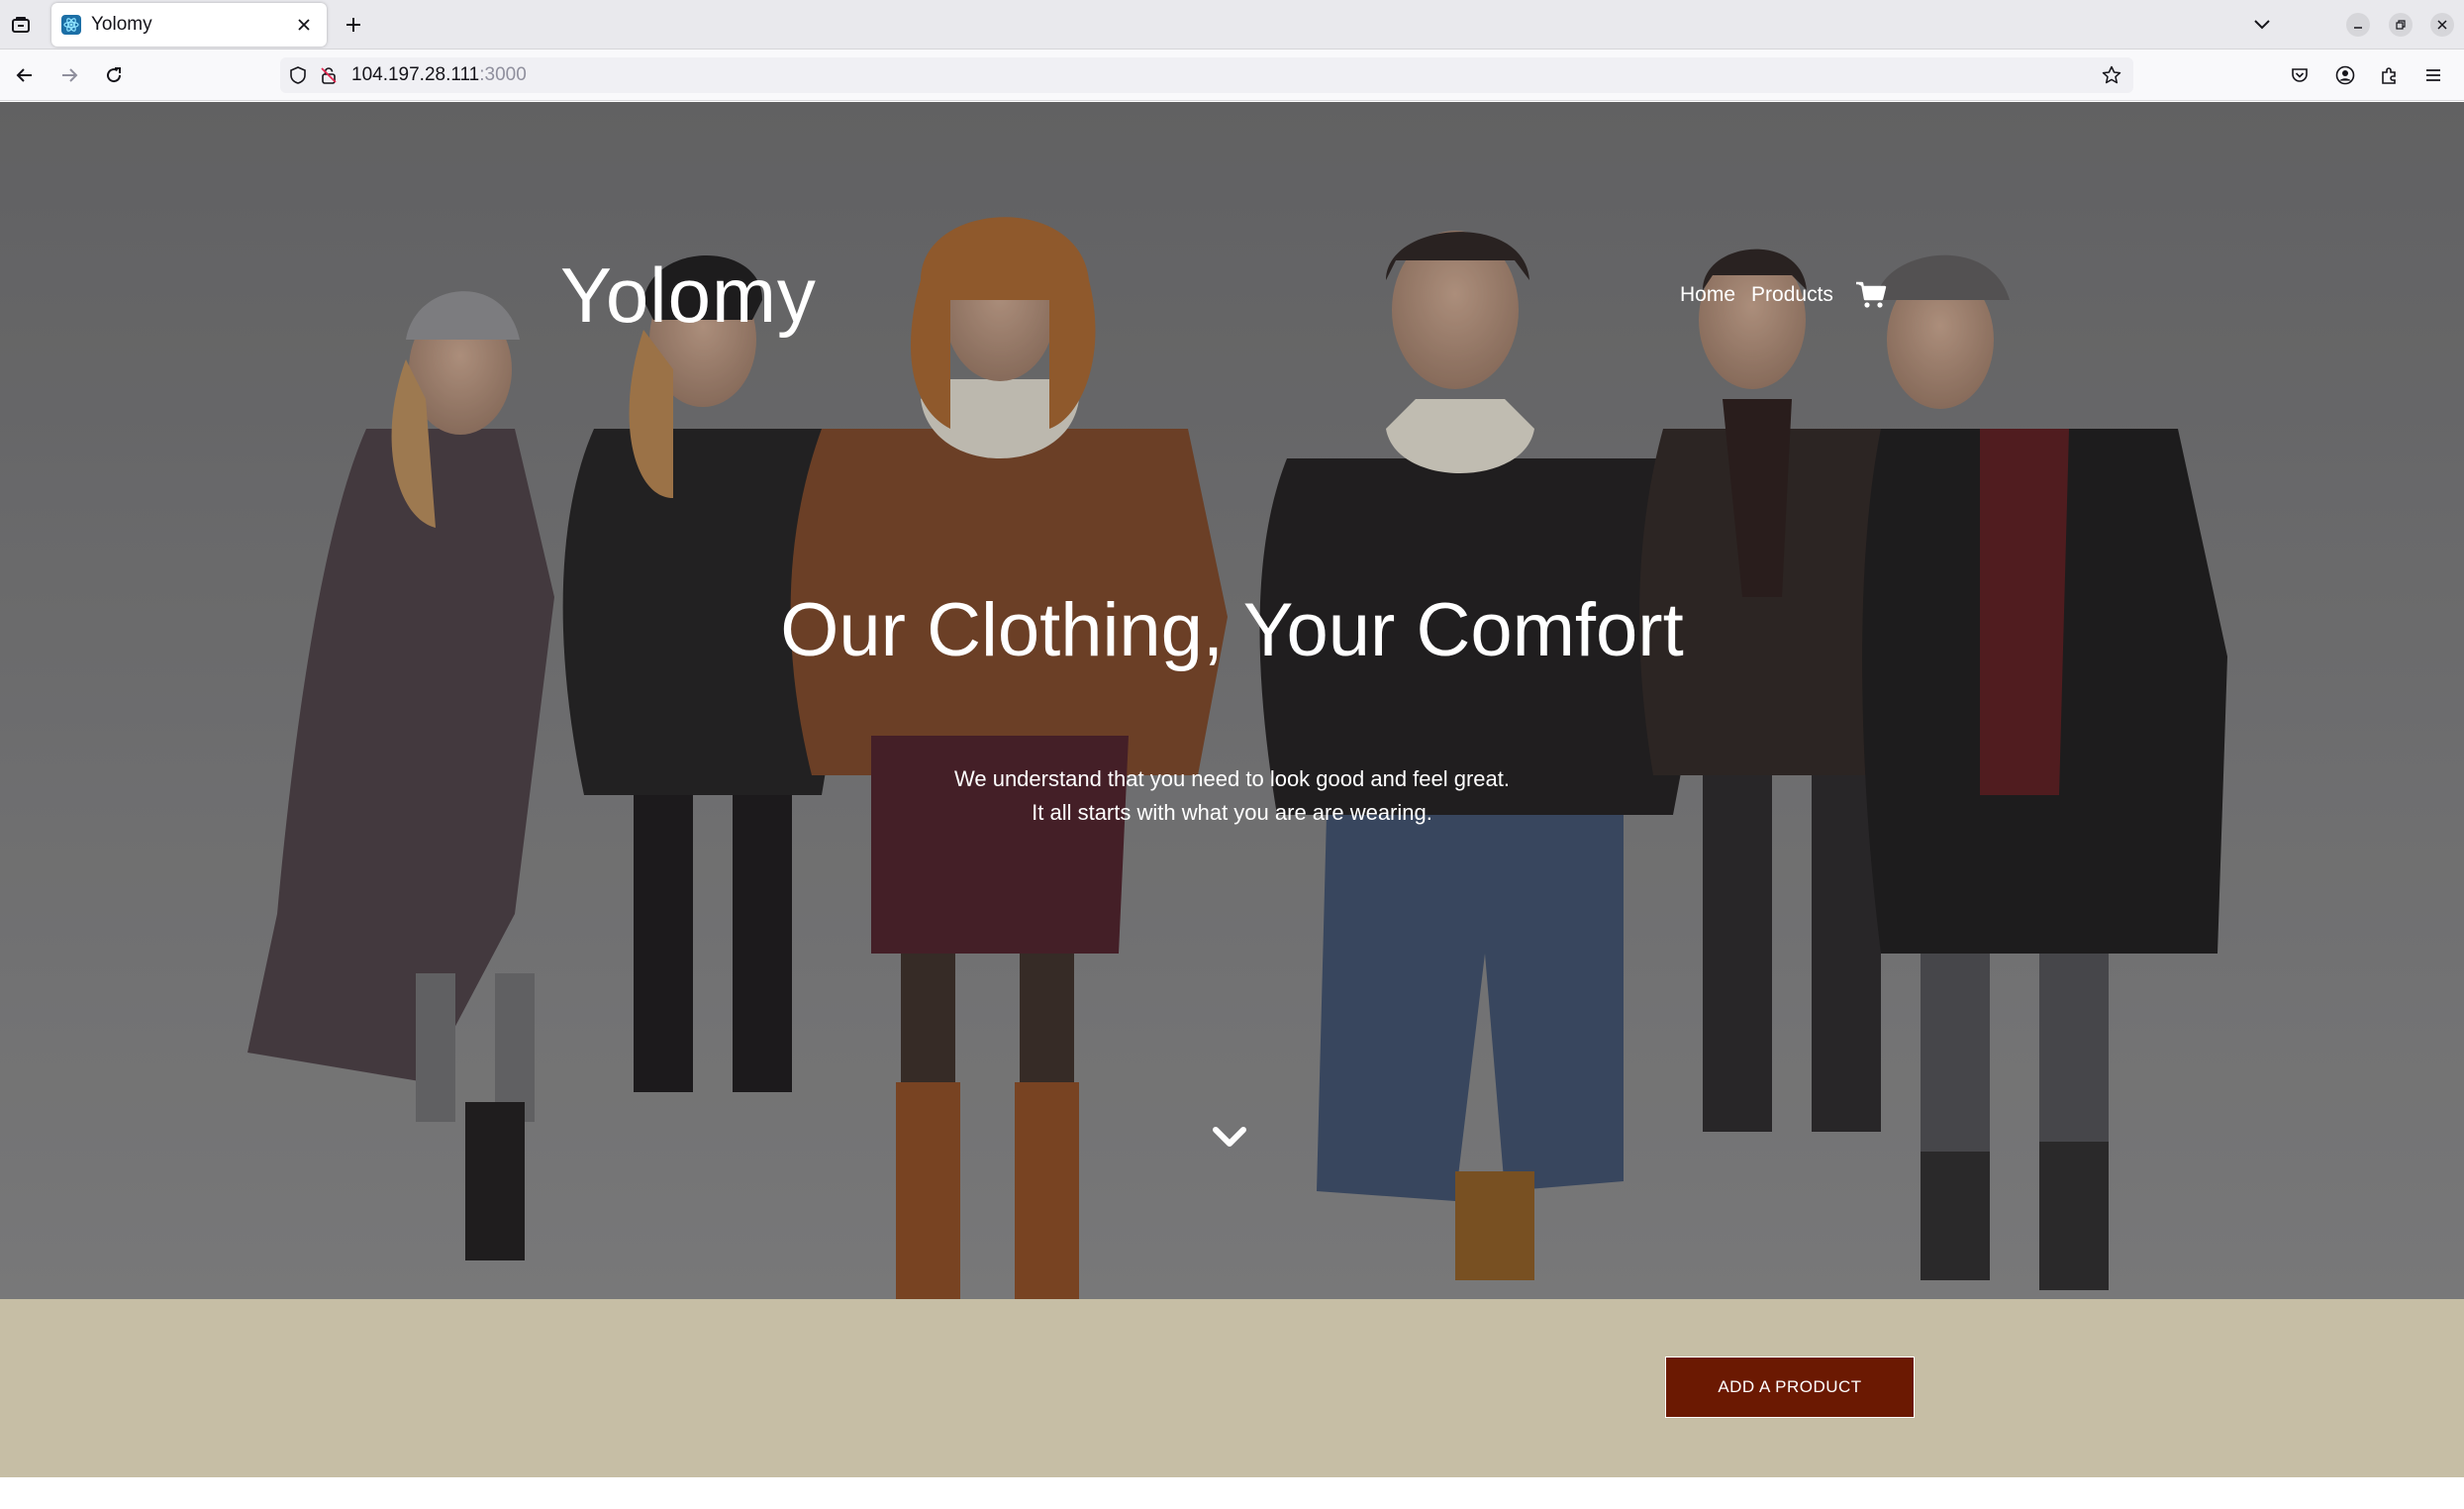 This screenshot has height=1509, width=2464. I want to click on app-menu-button, so click(2433, 75).